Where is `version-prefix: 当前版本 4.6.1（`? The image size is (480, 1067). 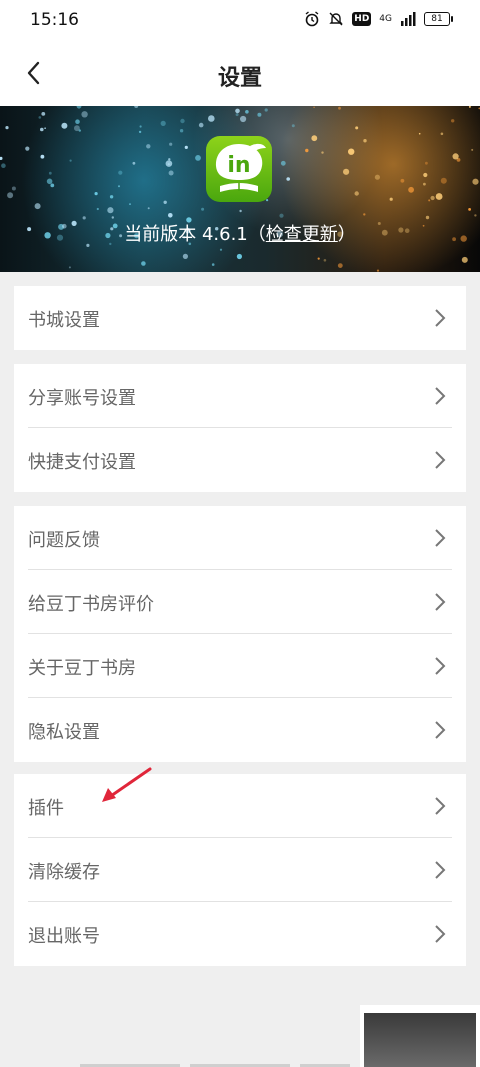
version-prefix: 当前版本 4.6.1（ is located at coordinates (195, 234).